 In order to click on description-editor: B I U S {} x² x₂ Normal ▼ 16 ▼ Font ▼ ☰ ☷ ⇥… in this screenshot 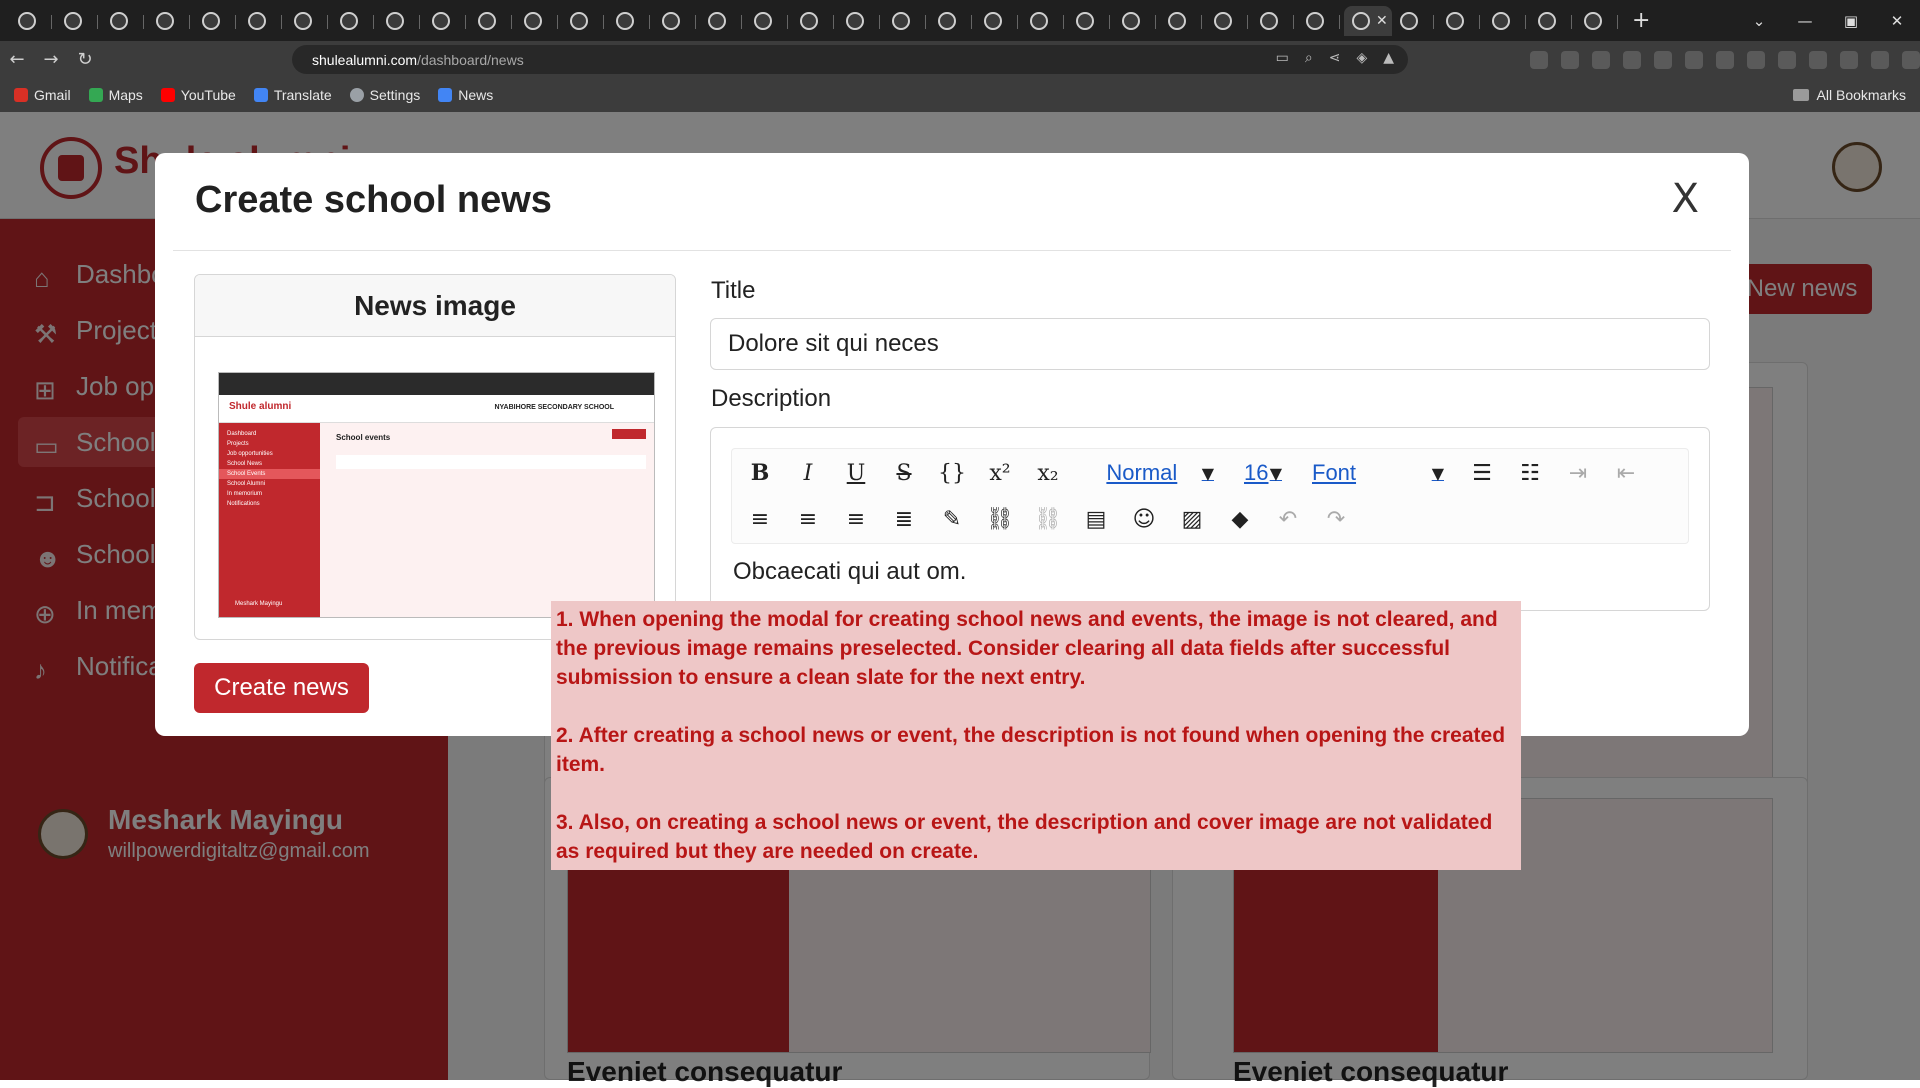, I will do `click(1210, 519)`.